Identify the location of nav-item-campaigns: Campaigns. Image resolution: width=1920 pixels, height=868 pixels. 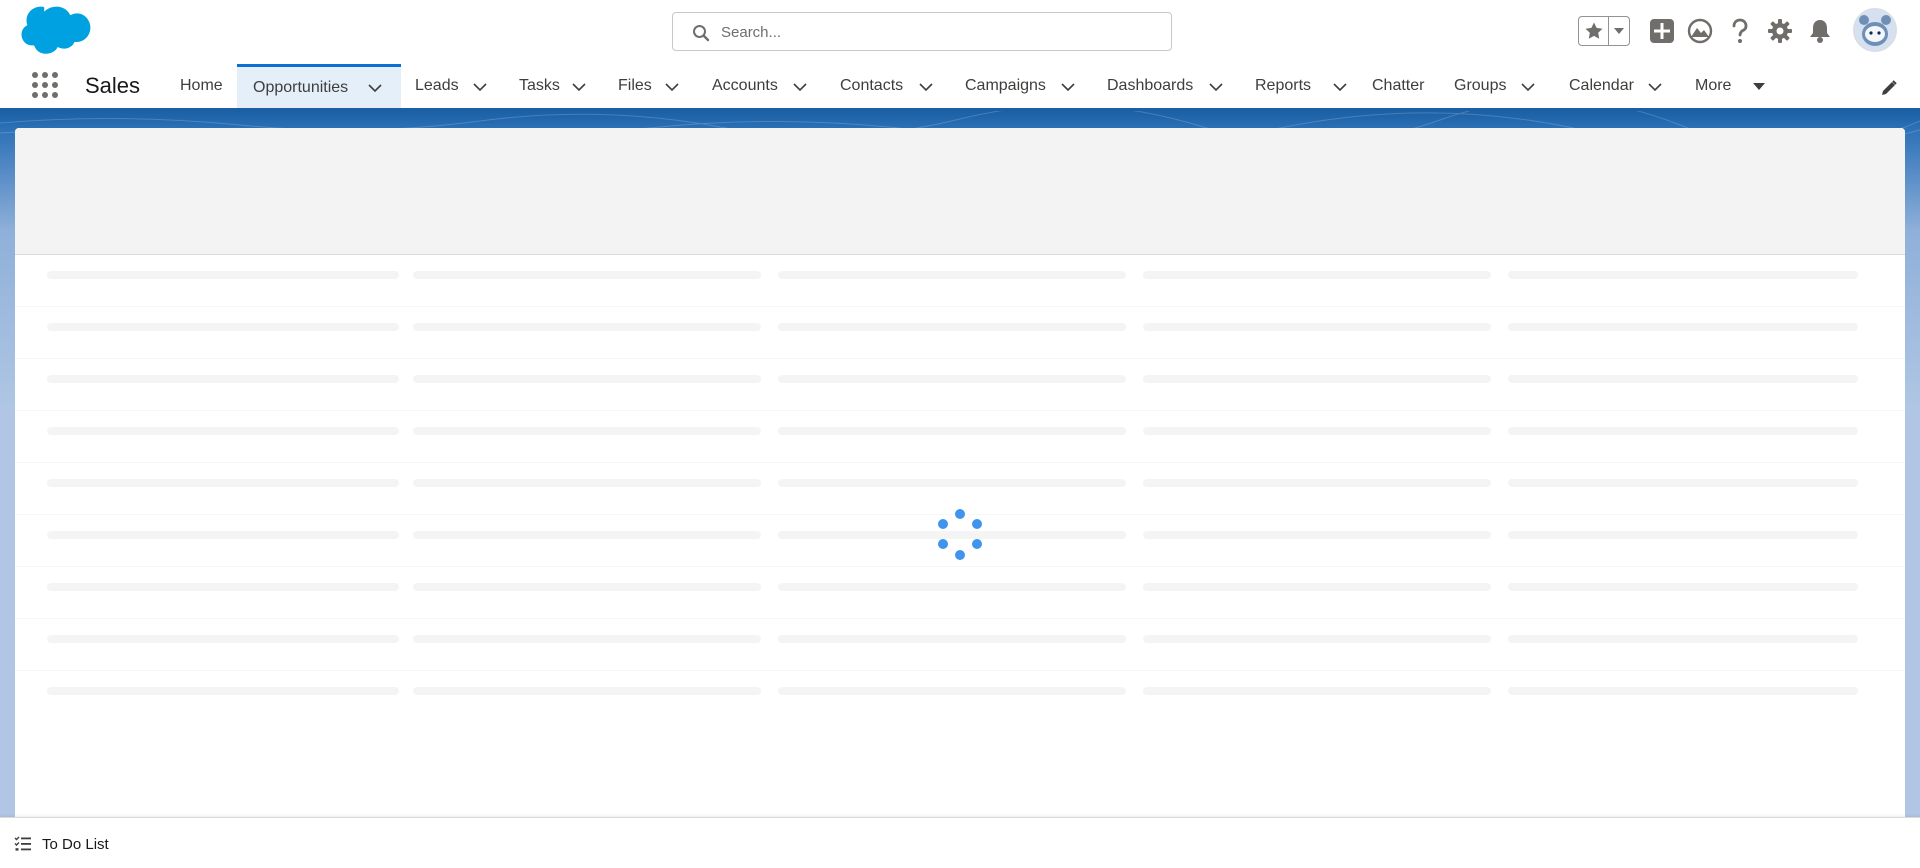
(1024, 86).